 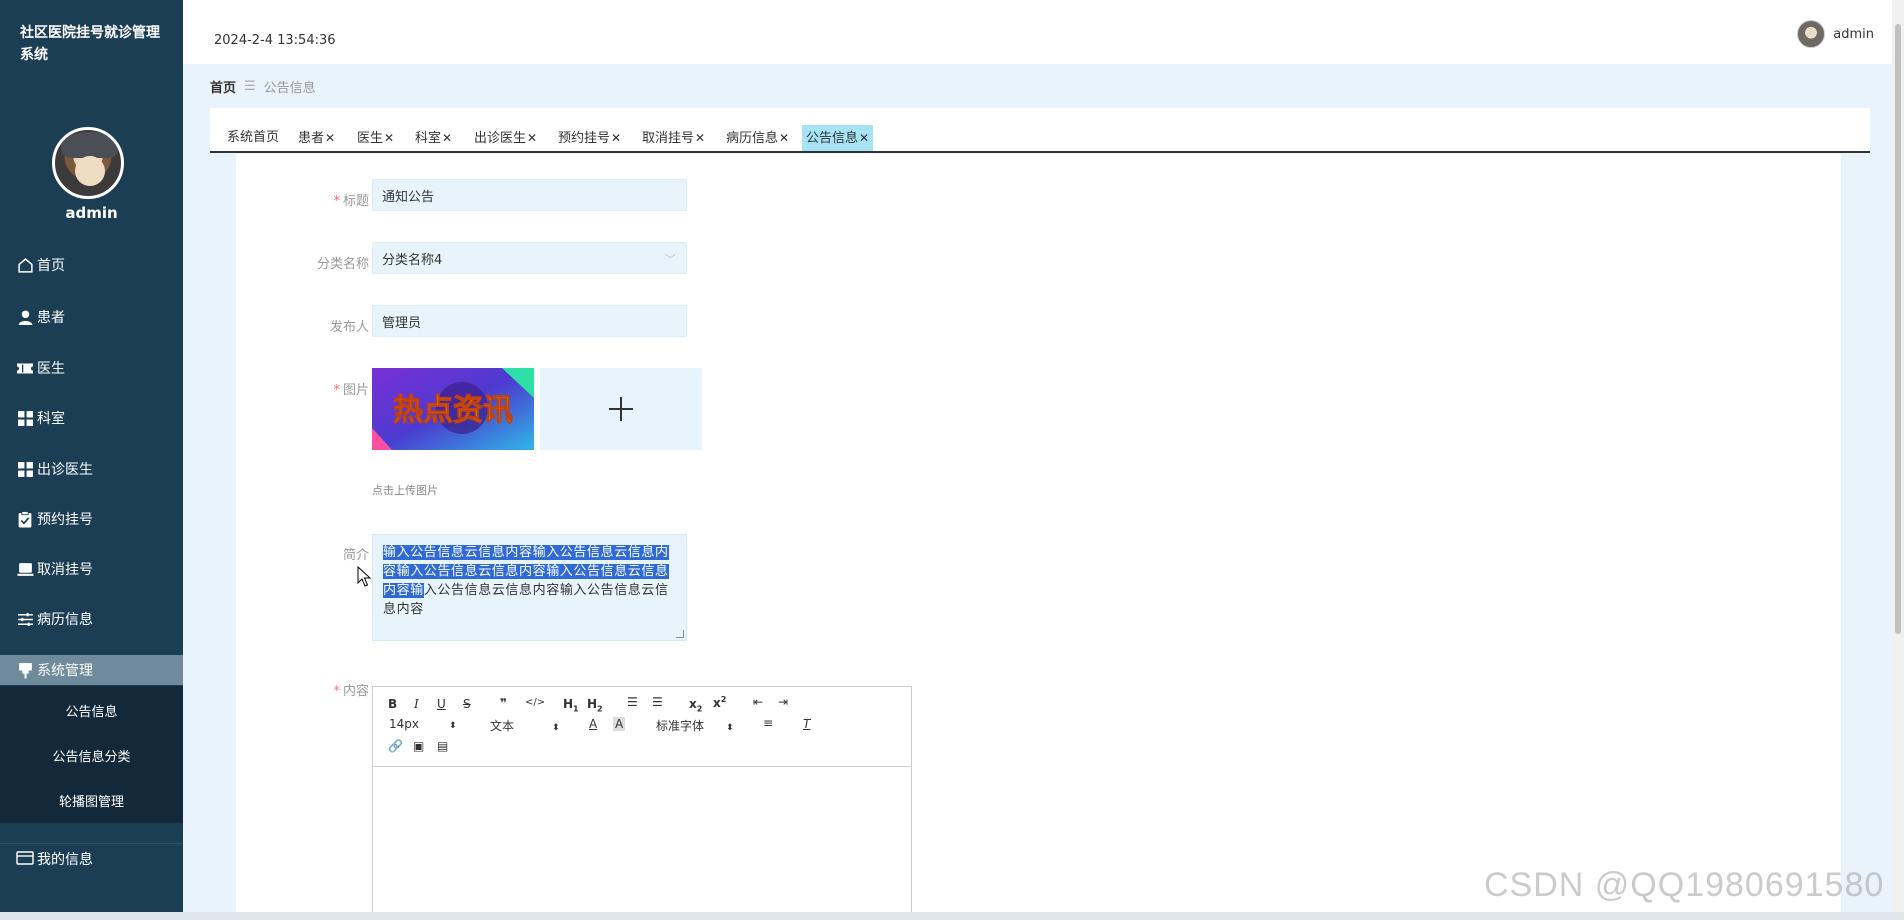 What do you see at coordinates (51, 419) in the screenshot?
I see `sidebar-item-label: 科室` at bounding box center [51, 419].